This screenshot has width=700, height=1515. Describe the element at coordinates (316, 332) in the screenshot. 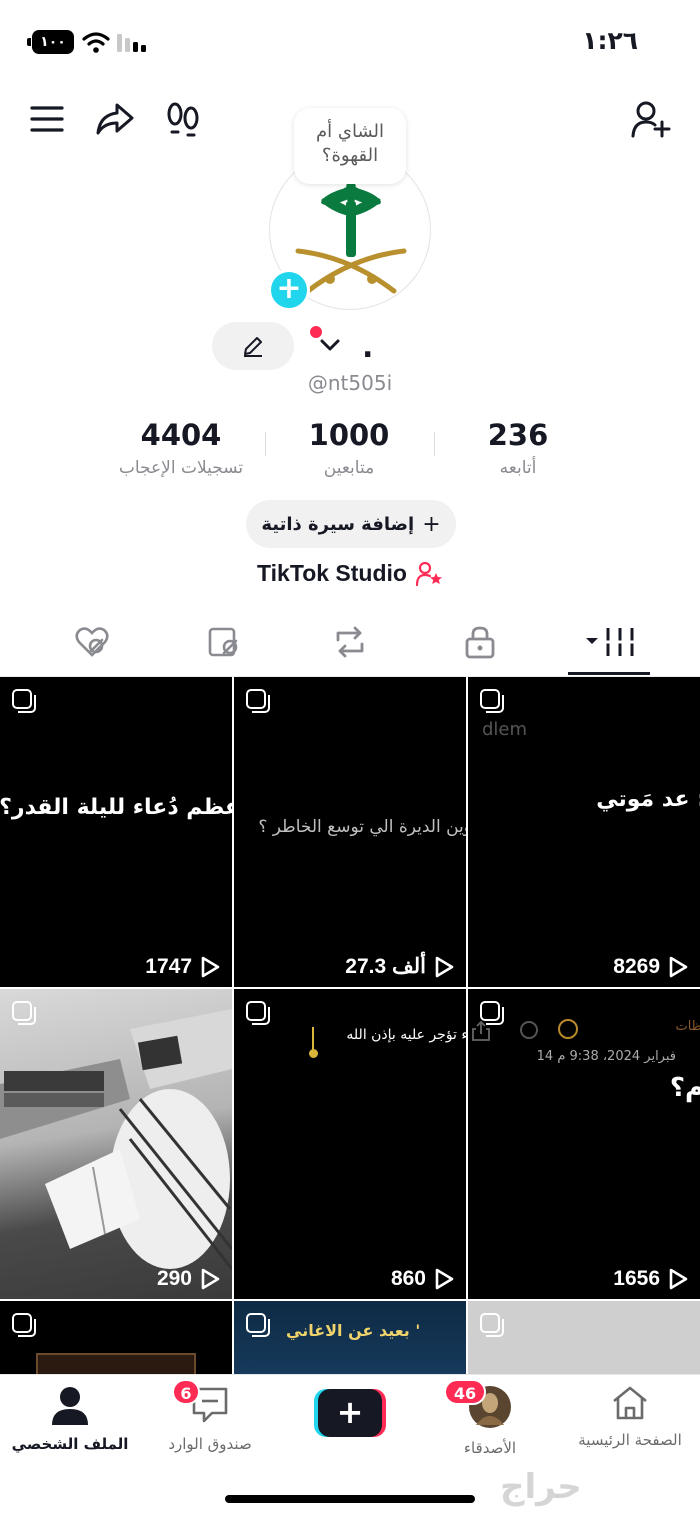

I see `notification-dot` at that location.